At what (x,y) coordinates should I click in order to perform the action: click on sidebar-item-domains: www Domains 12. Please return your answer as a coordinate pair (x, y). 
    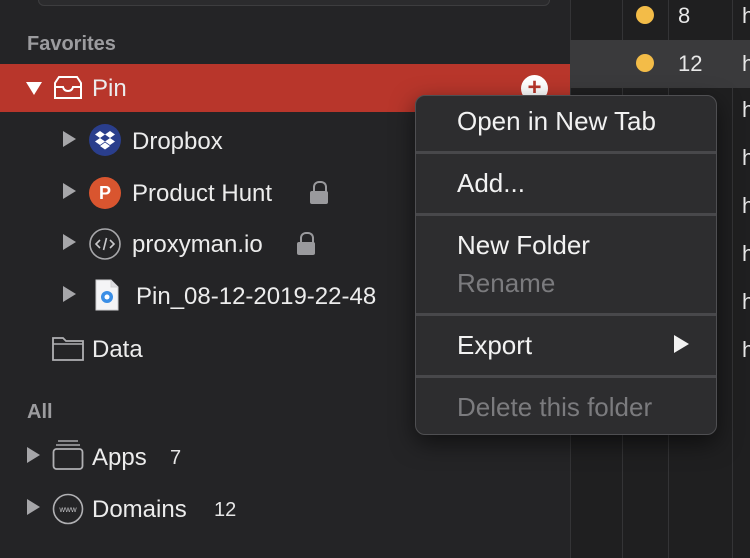
    Looking at the image, I should click on (285, 509).